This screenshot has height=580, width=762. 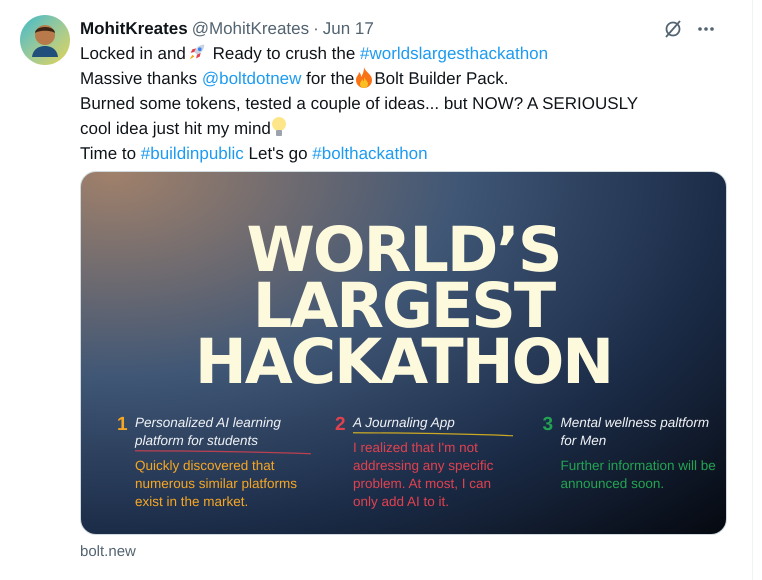 What do you see at coordinates (403, 128) in the screenshot?
I see `post-text-line: cool idea just hit my mind` at bounding box center [403, 128].